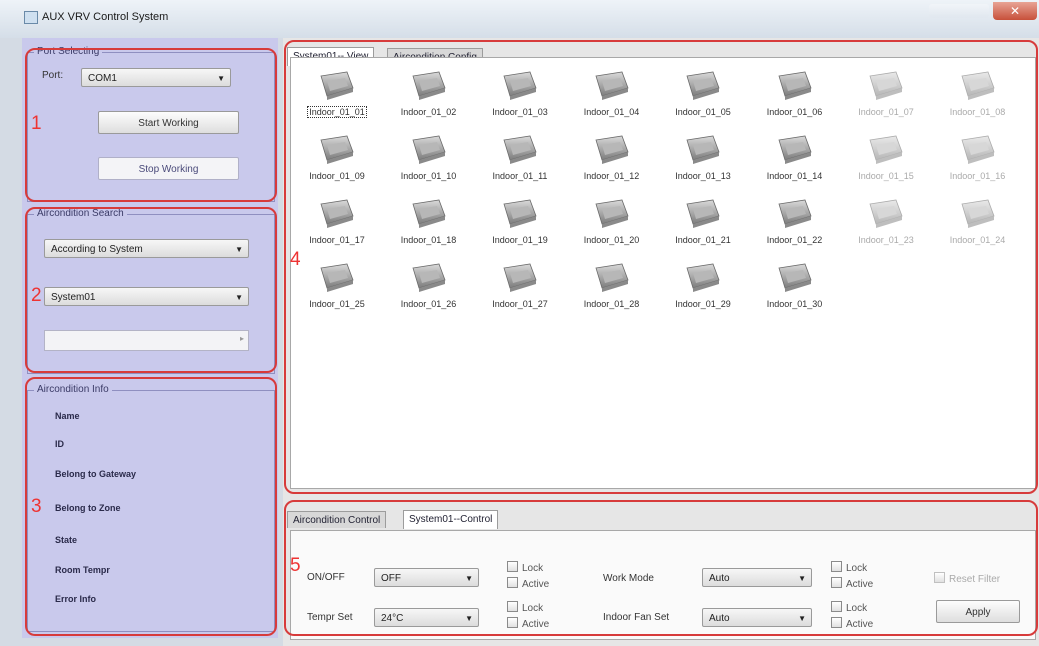  Describe the element at coordinates (429, 176) in the screenshot. I see `indoor-unit-label: Indoor_01_10` at that location.